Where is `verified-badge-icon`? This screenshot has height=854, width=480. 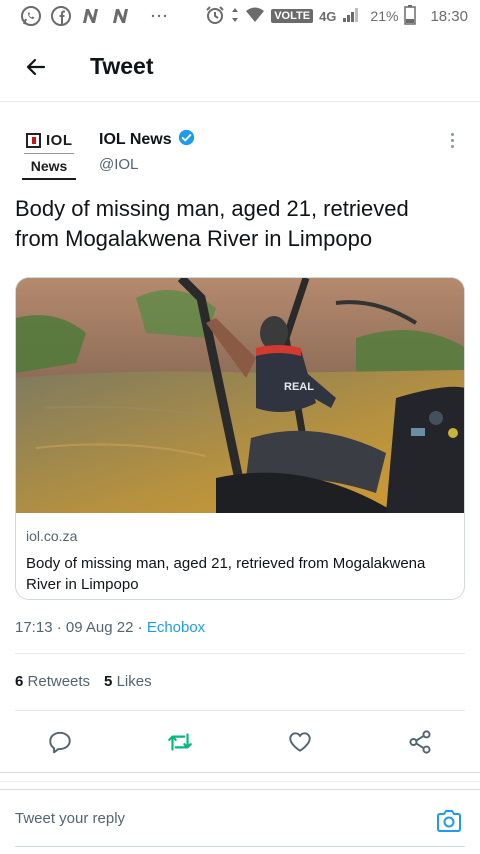
verified-badge-icon is located at coordinates (186, 140).